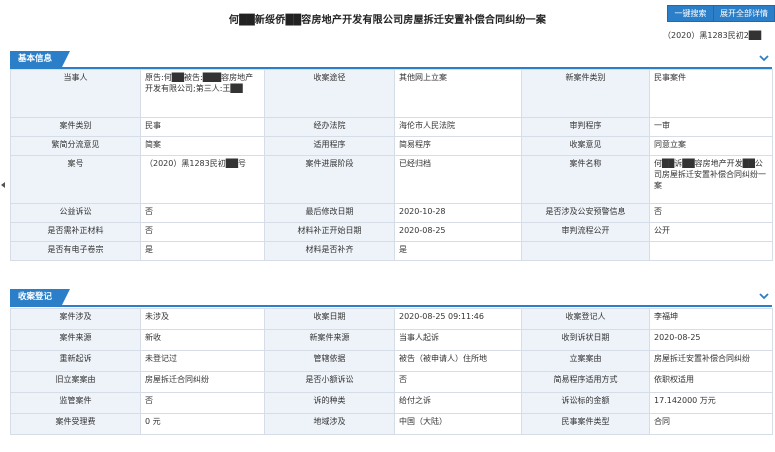 The image size is (775, 452). I want to click on field-value: 房屋拆迁安置补偿合同纠纷, so click(711, 361).